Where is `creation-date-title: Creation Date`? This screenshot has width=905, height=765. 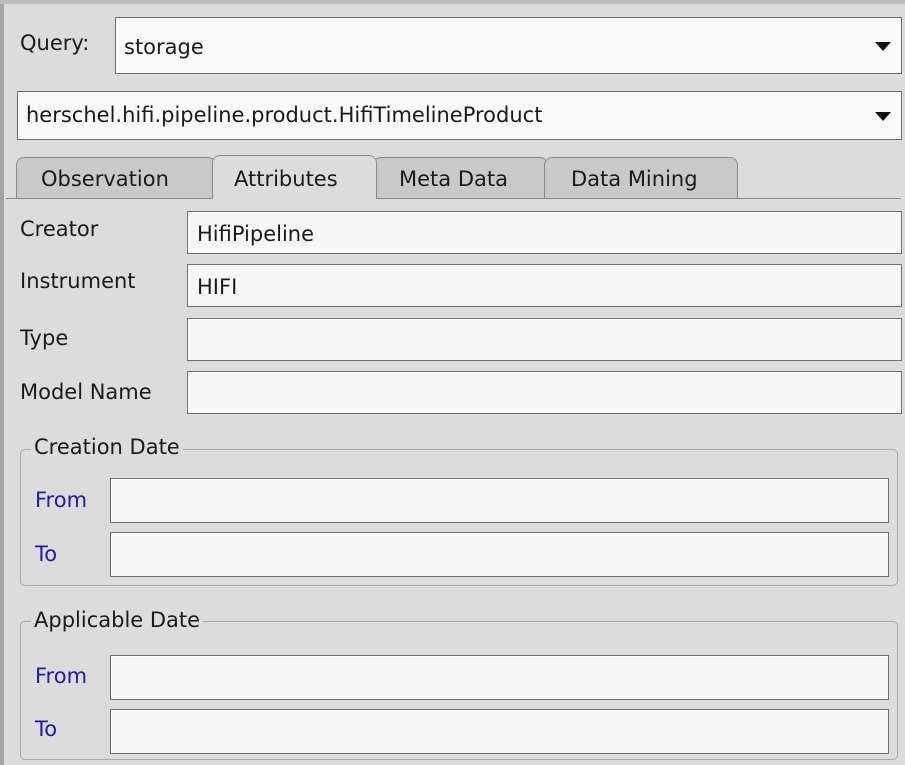 creation-date-title: Creation Date is located at coordinates (107, 447).